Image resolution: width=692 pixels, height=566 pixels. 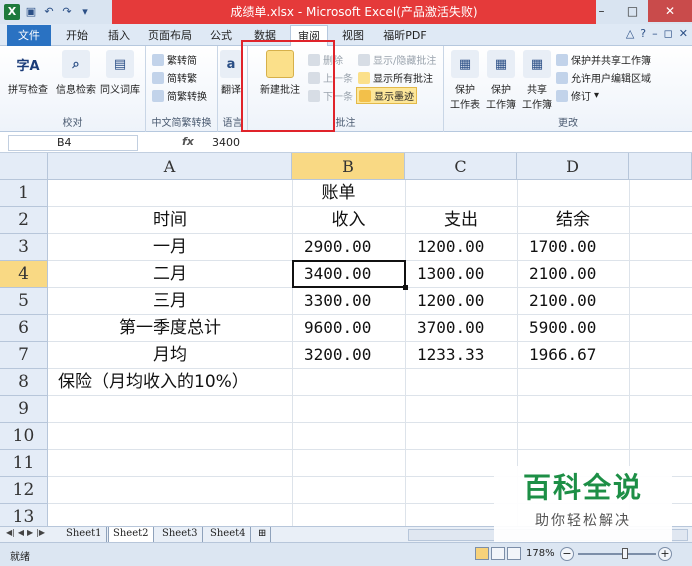 What do you see at coordinates (170, 247) in the screenshot?
I see `cell-a3: 一月` at bounding box center [170, 247].